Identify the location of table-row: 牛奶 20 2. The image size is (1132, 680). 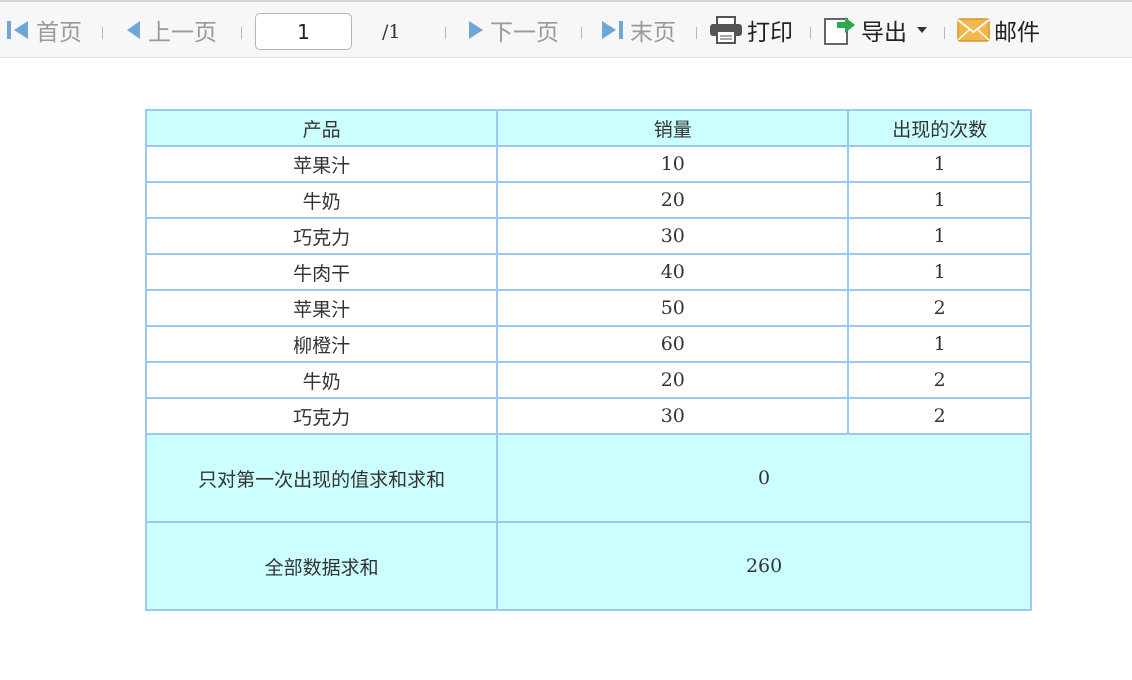
(588, 380).